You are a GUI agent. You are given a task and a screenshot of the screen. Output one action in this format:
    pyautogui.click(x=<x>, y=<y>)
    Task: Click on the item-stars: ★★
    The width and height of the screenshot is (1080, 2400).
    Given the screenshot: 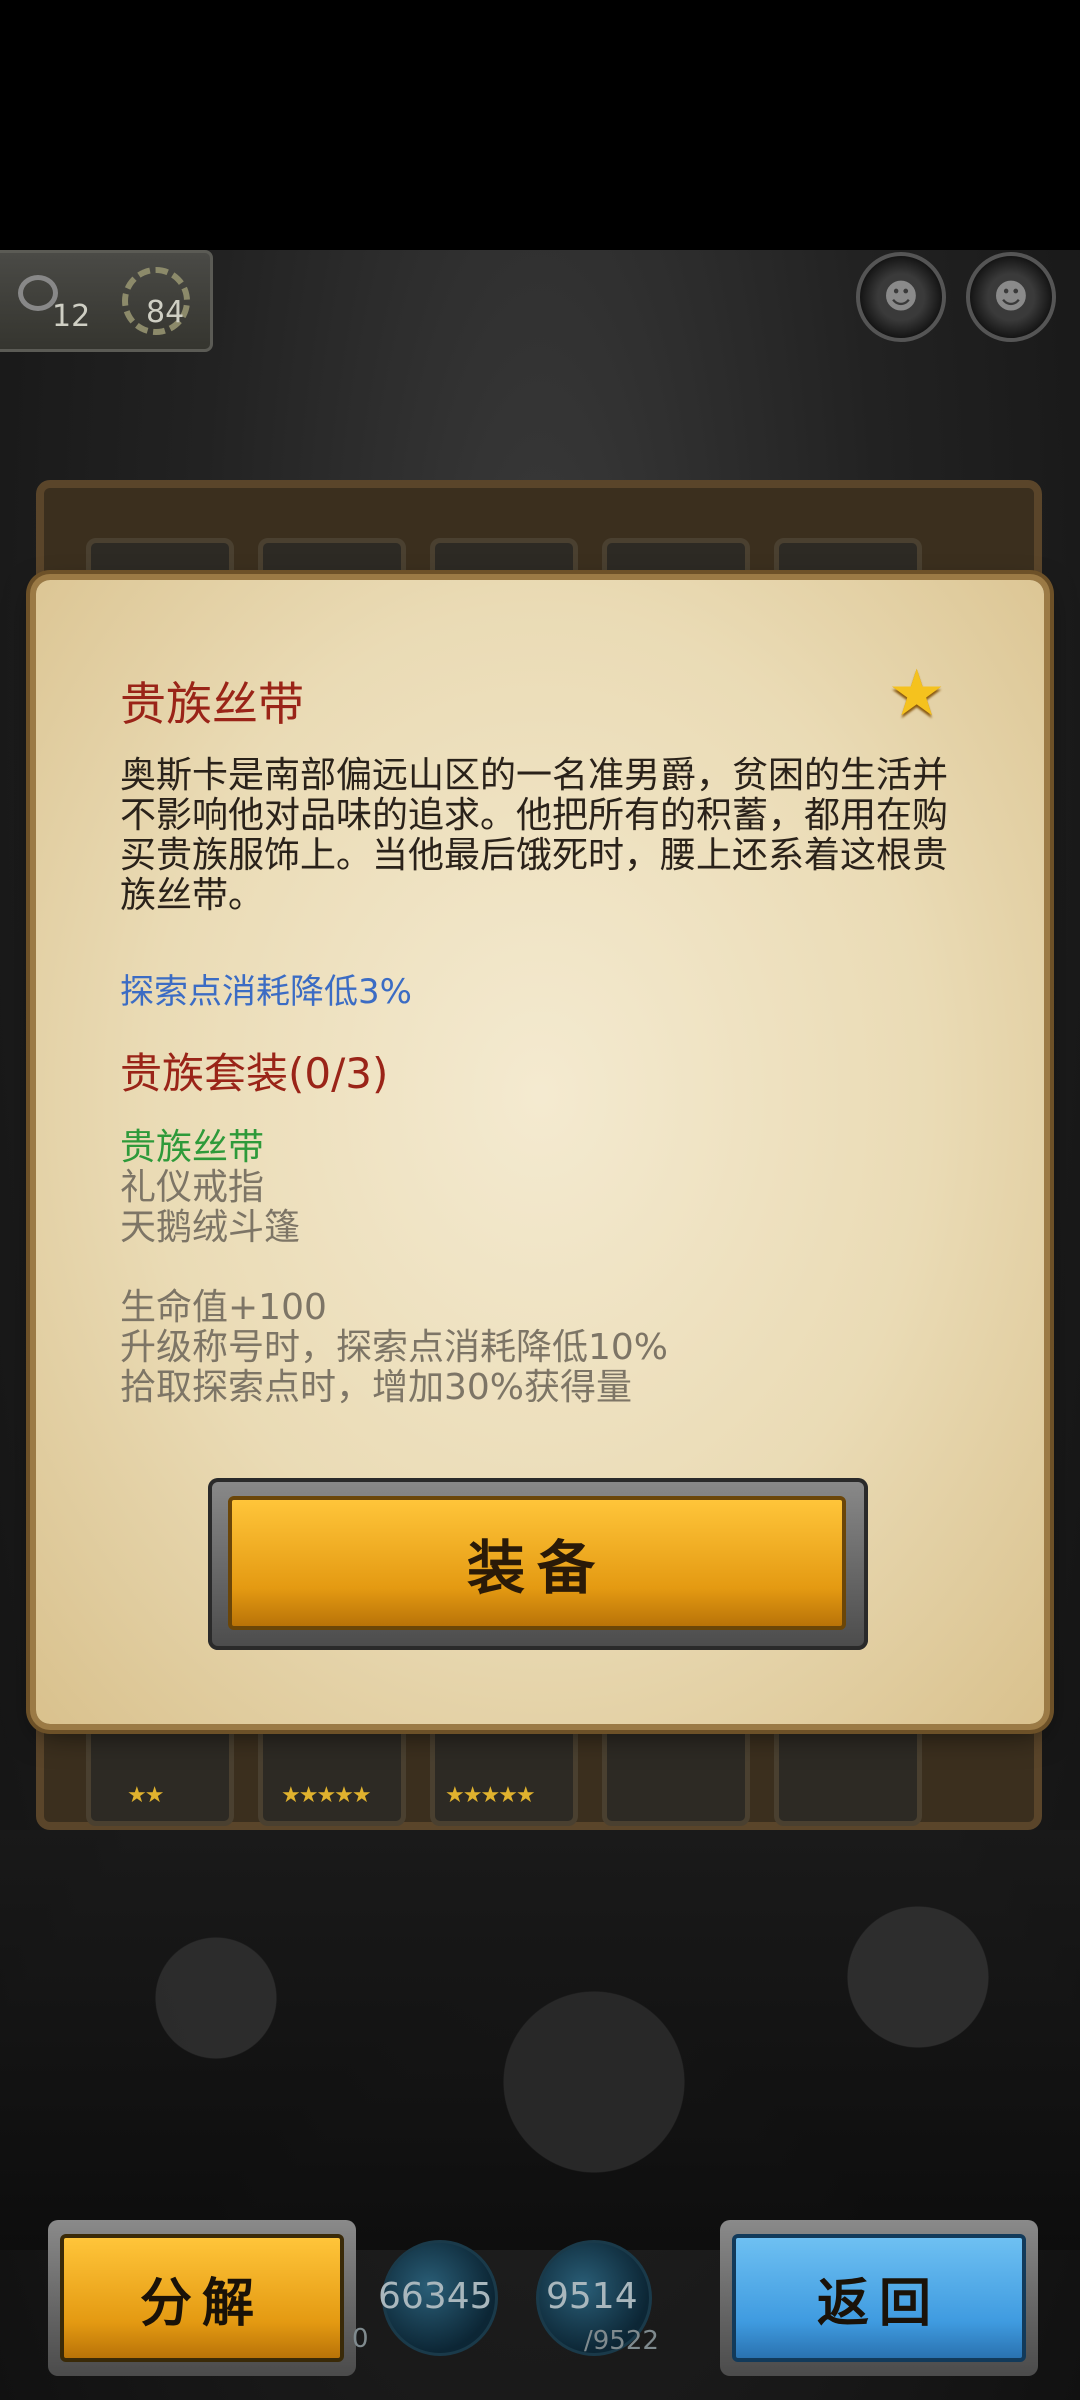 What is the action you would take?
    pyautogui.click(x=145, y=1795)
    